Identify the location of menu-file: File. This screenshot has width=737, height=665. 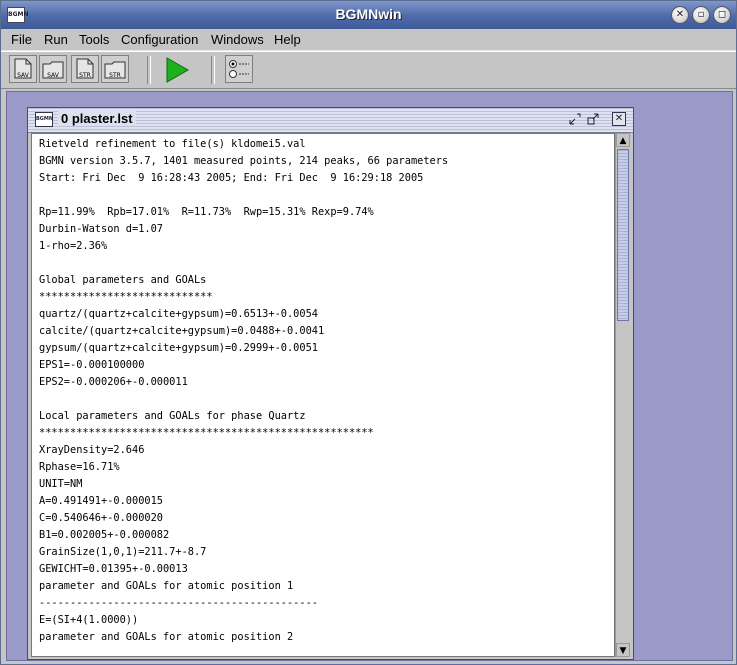
(21, 39).